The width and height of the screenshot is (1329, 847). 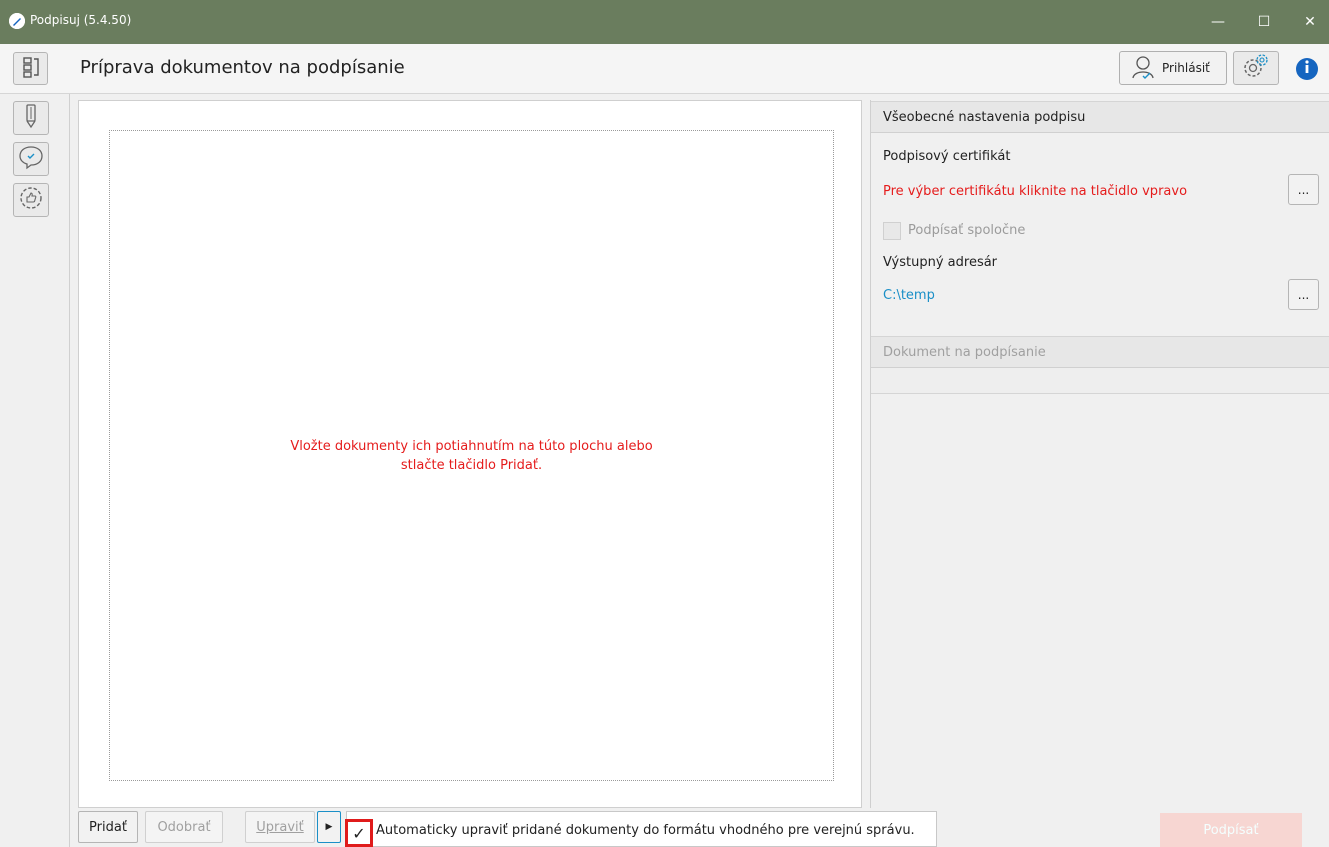 I want to click on left-sidebar, so click(x=35, y=470).